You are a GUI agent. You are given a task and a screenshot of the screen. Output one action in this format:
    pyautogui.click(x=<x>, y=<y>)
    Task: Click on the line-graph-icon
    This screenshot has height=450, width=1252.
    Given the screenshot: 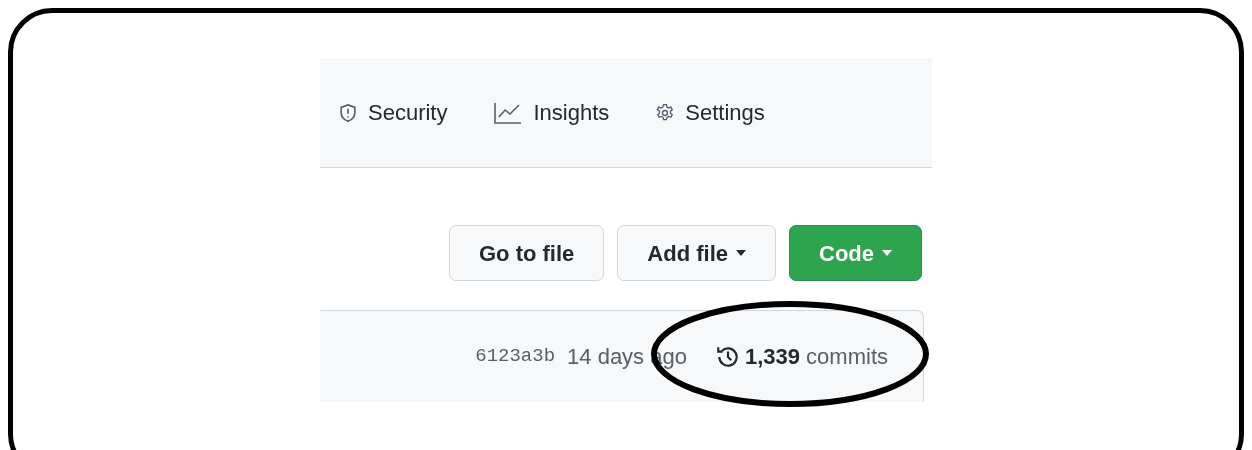 What is the action you would take?
    pyautogui.click(x=508, y=112)
    